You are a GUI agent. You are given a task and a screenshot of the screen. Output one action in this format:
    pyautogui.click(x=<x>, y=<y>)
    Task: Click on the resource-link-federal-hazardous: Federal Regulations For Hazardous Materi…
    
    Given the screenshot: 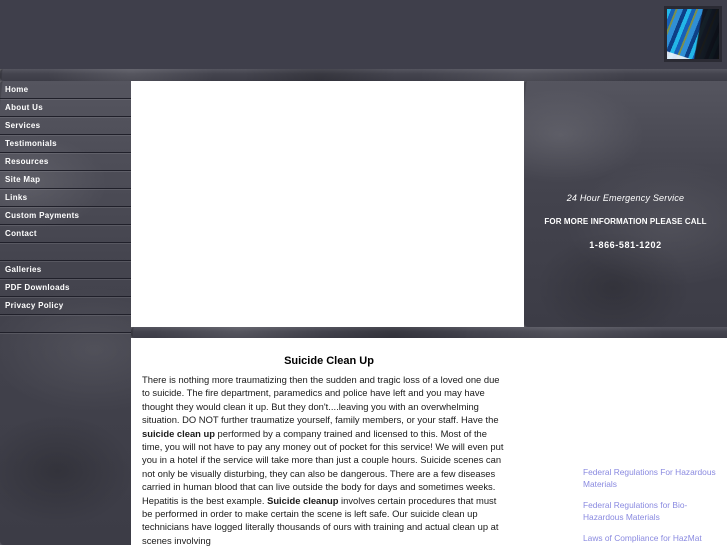 What is the action you would take?
    pyautogui.click(x=655, y=478)
    